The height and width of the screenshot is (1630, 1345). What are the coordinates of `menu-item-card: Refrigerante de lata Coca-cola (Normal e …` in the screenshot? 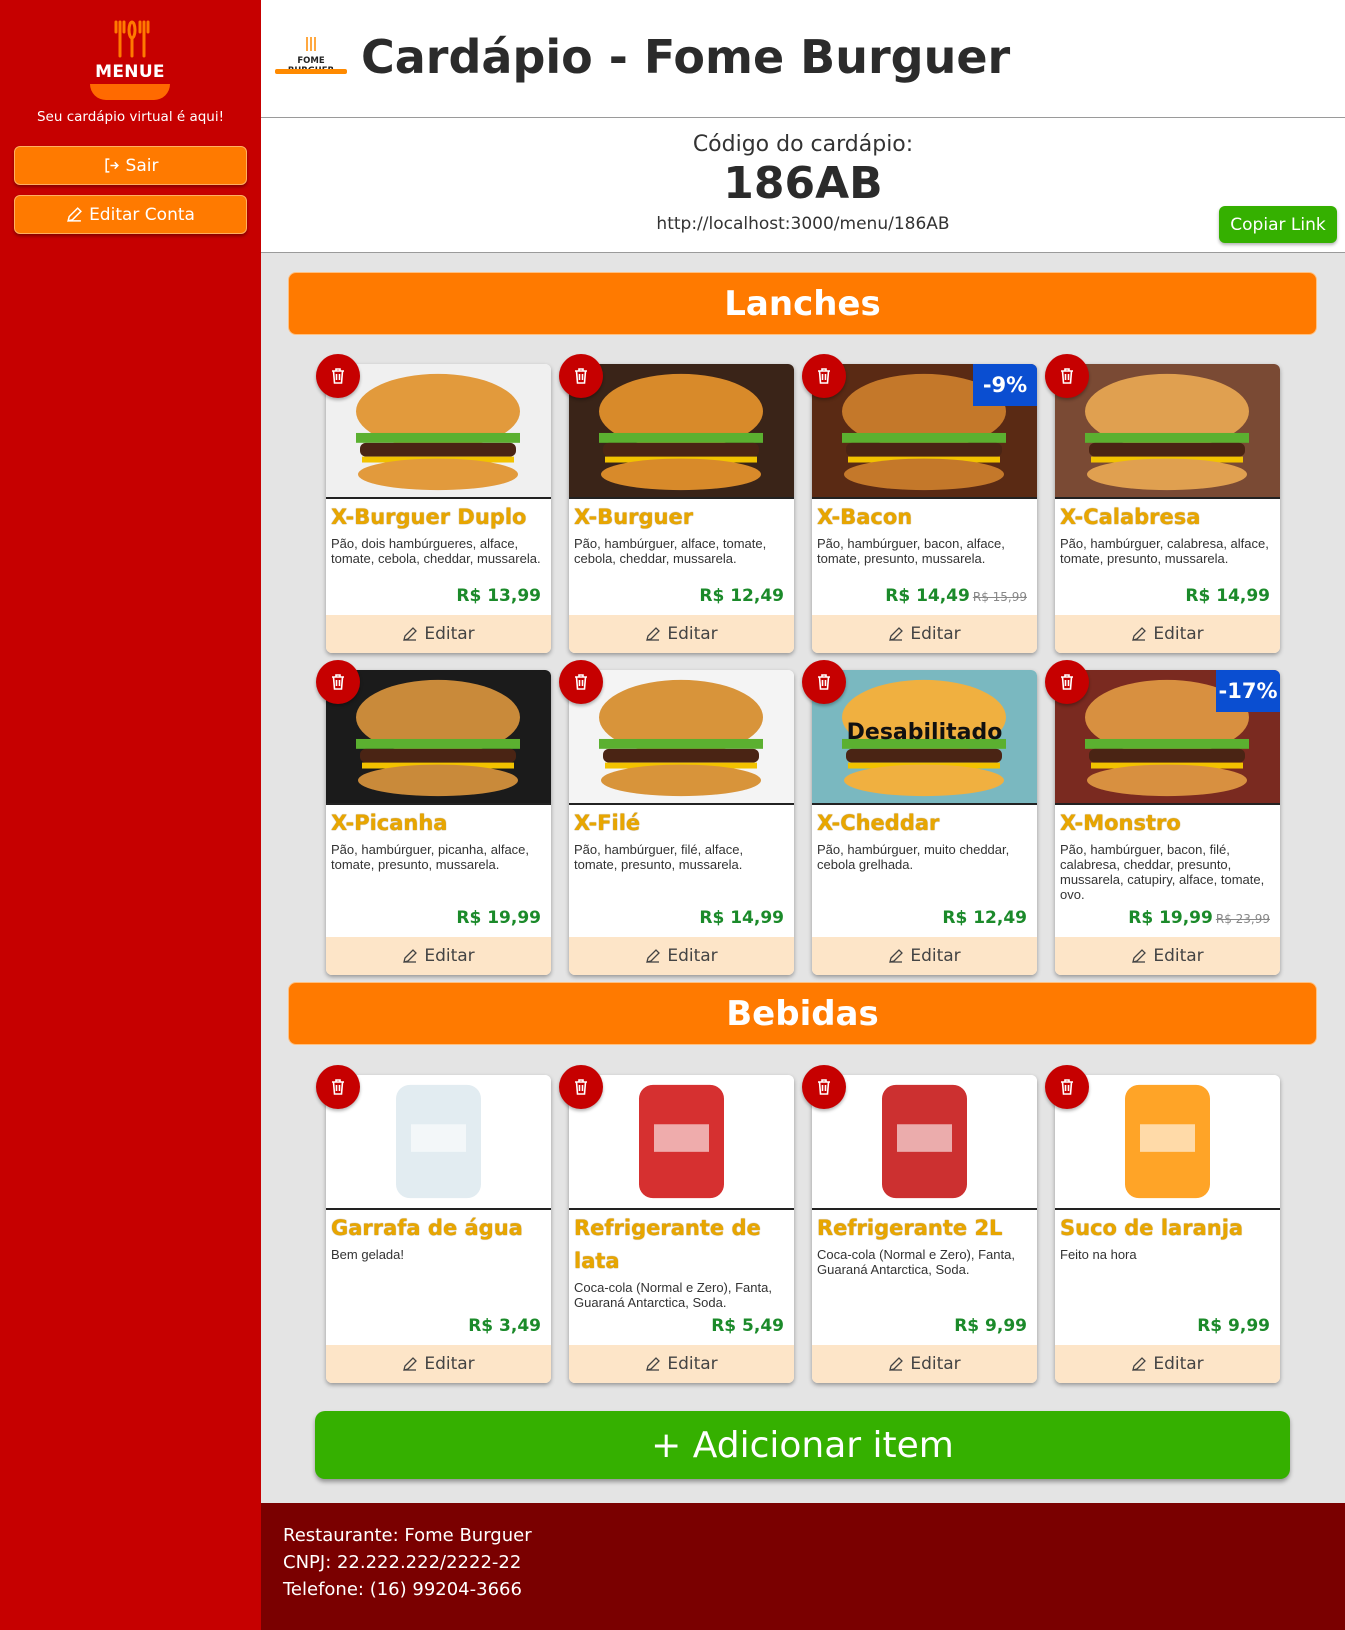 It's located at (676, 1224).